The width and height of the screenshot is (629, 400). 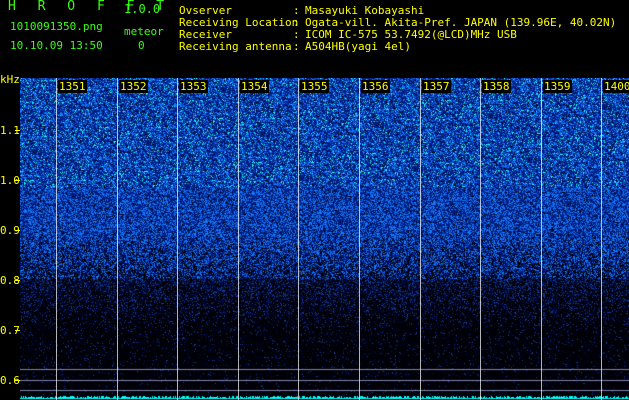 I want to click on meteor-count: 0, so click(x=141, y=45).